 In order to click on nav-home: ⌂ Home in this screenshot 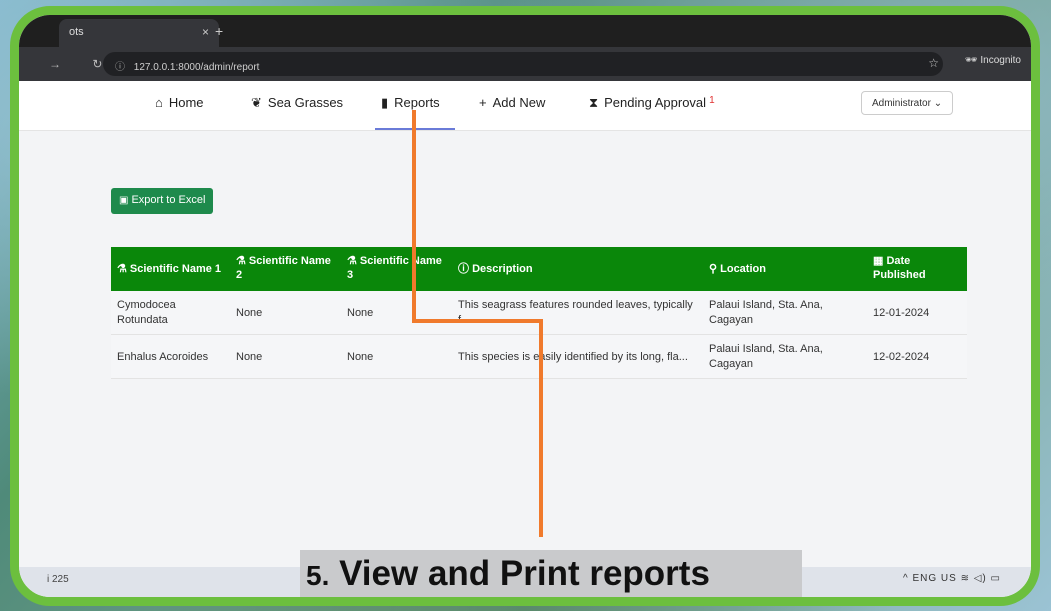, I will do `click(179, 102)`.